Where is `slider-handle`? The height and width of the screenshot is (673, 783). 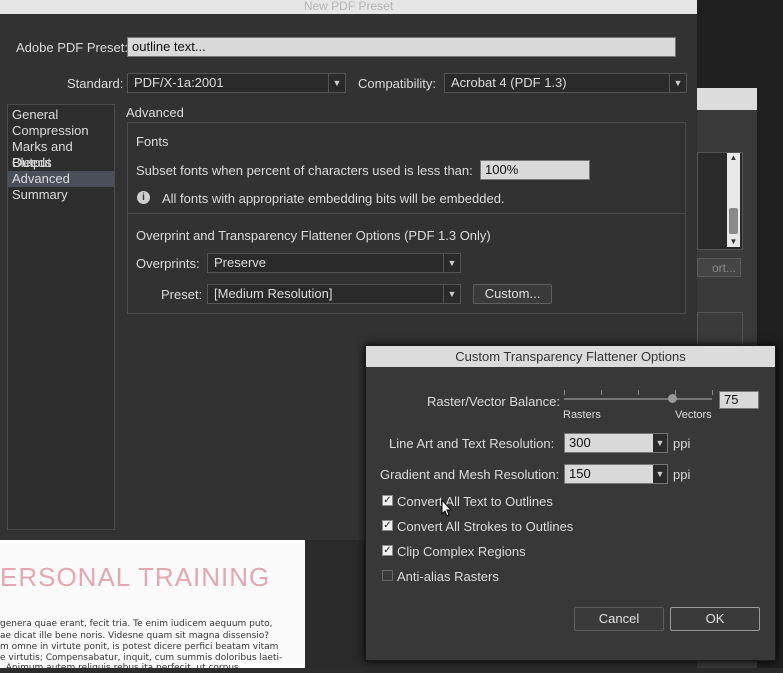
slider-handle is located at coordinates (672, 398).